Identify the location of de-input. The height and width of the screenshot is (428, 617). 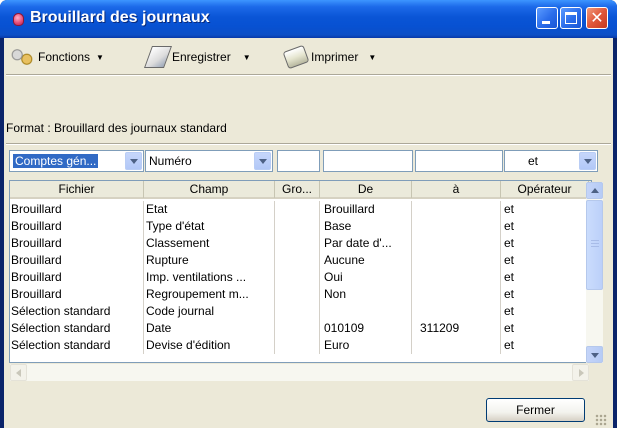
(368, 161).